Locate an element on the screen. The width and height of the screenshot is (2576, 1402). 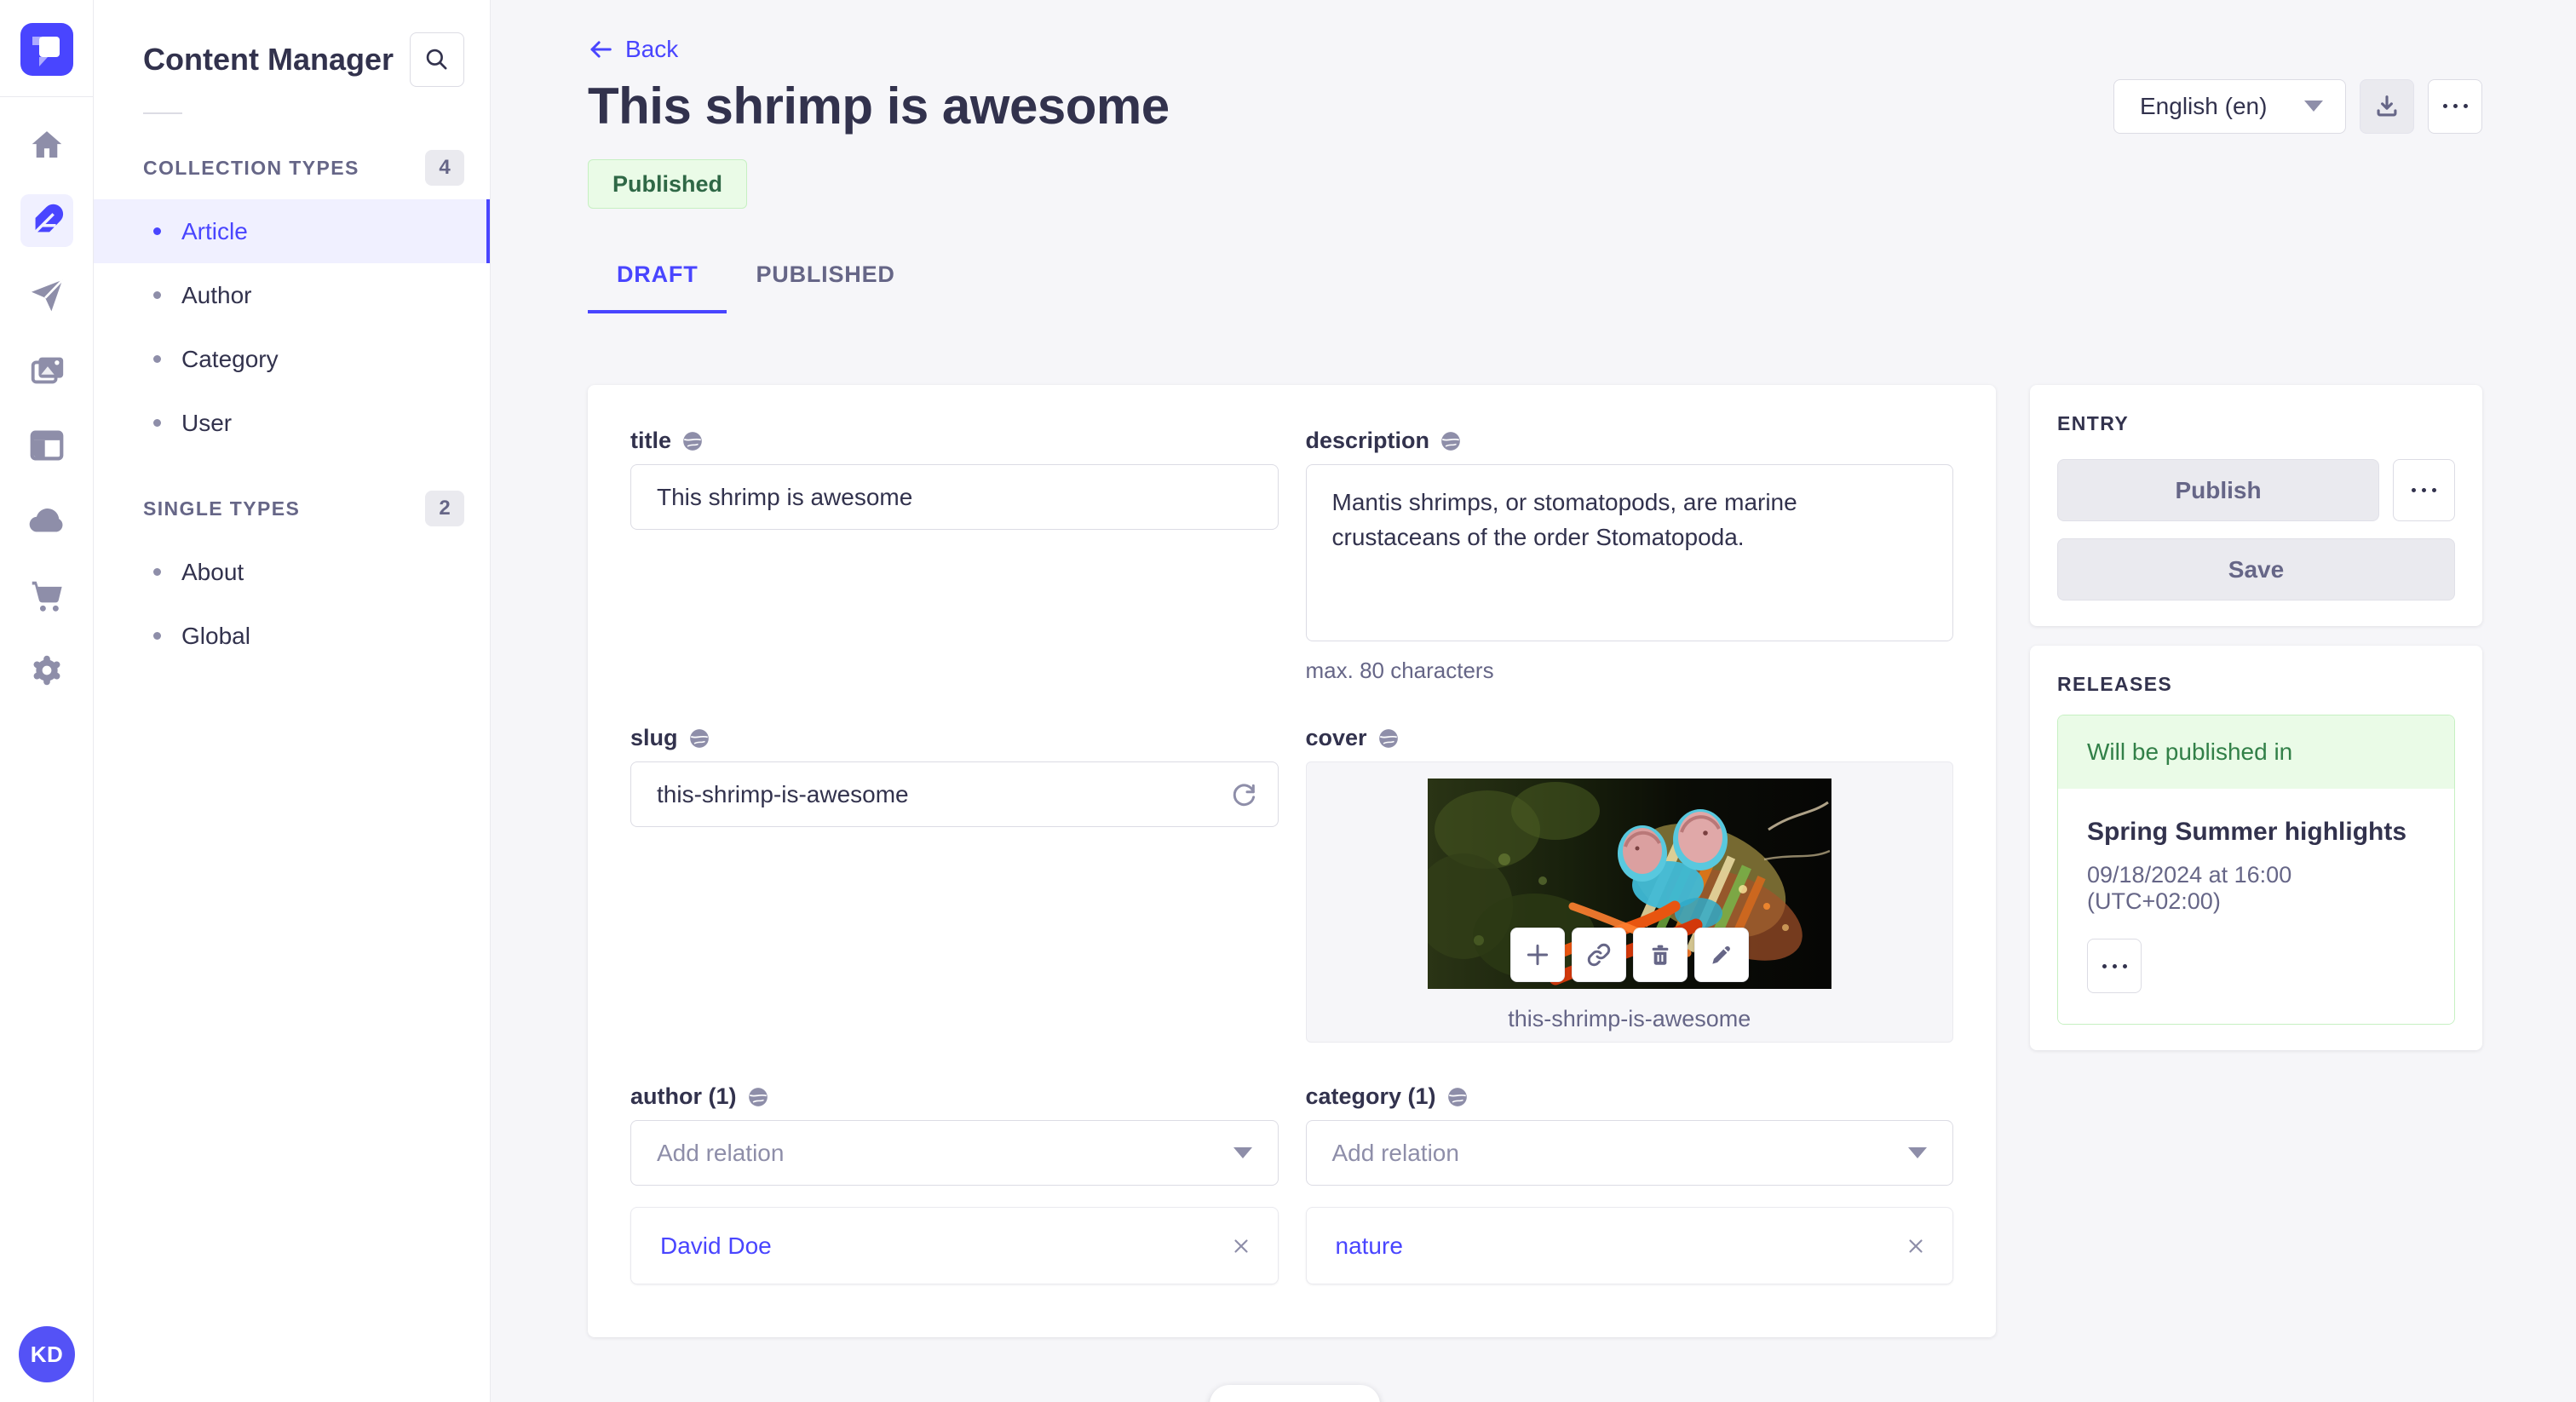
edit-media-button is located at coordinates (1721, 955).